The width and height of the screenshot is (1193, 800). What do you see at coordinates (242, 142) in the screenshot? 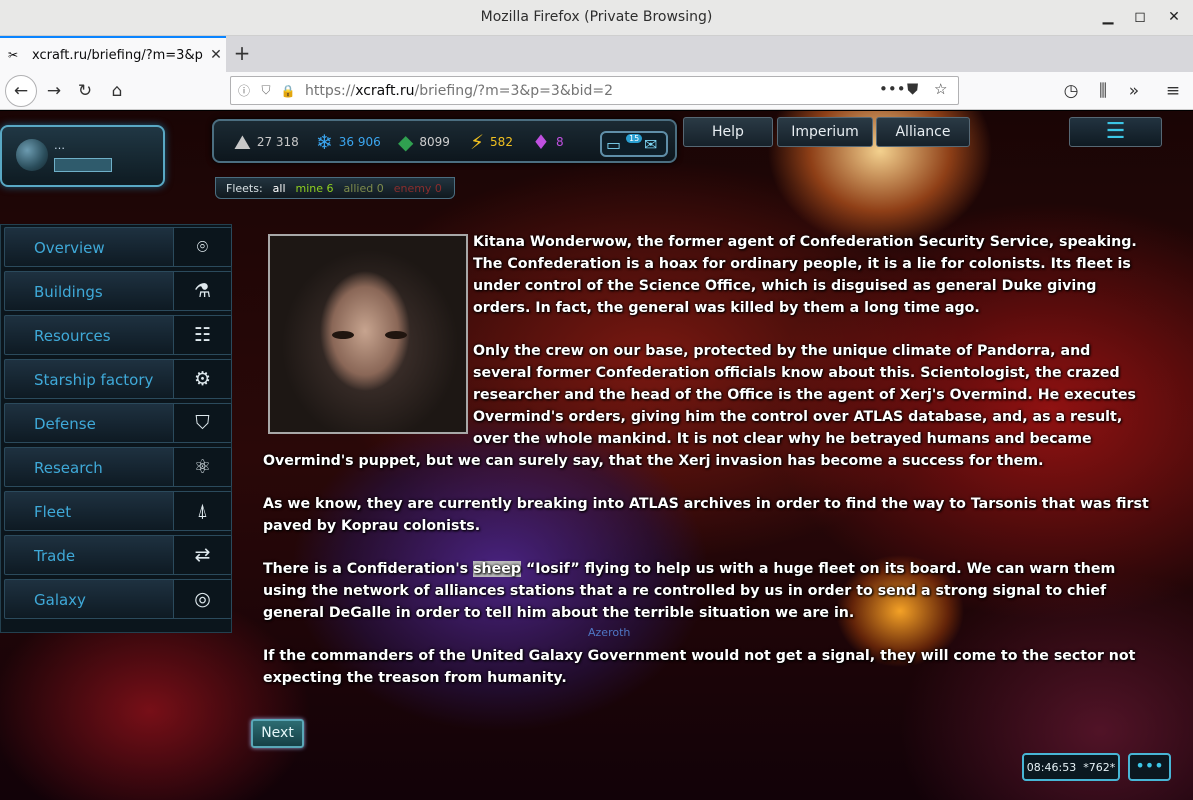
I see `metal-icon: ⛰` at bounding box center [242, 142].